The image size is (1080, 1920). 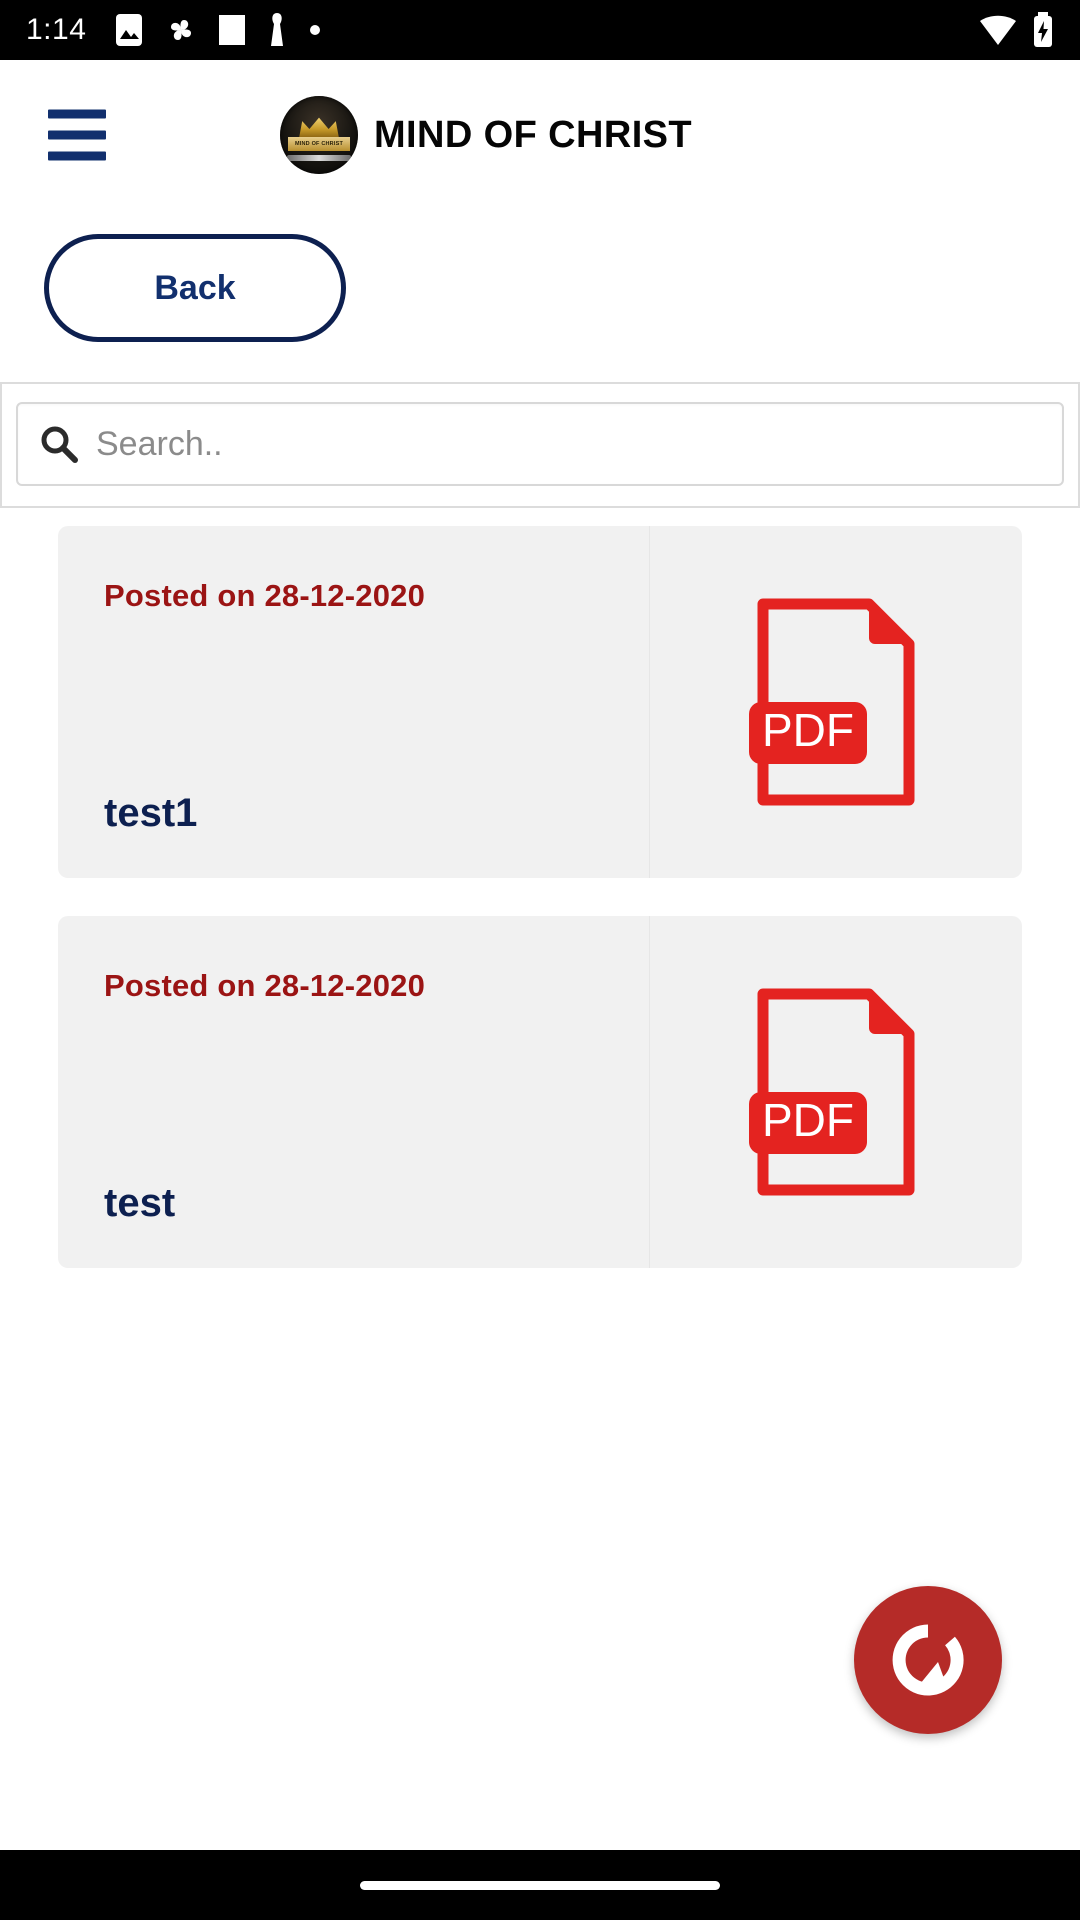 I want to click on pinwheel-icon, so click(x=181, y=30).